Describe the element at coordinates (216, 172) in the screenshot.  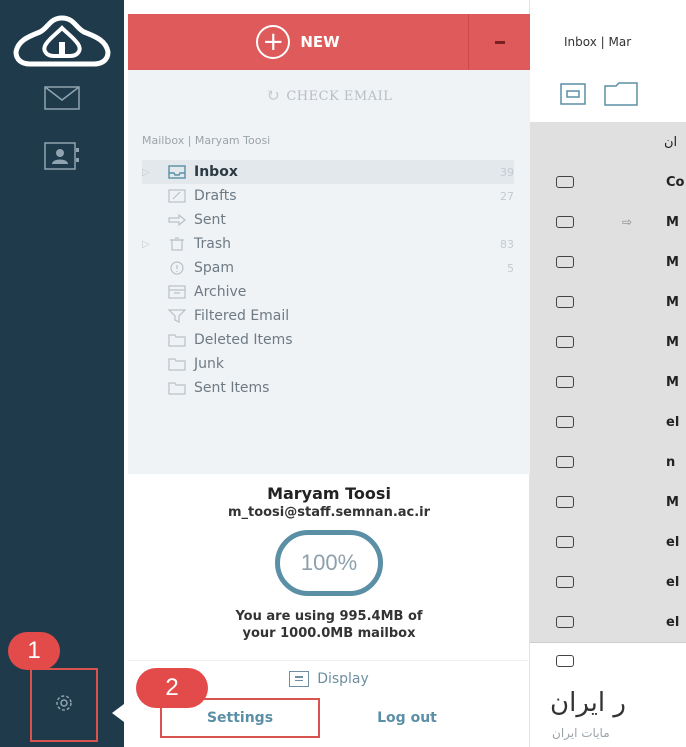
I see `folder-label: Inbox` at that location.